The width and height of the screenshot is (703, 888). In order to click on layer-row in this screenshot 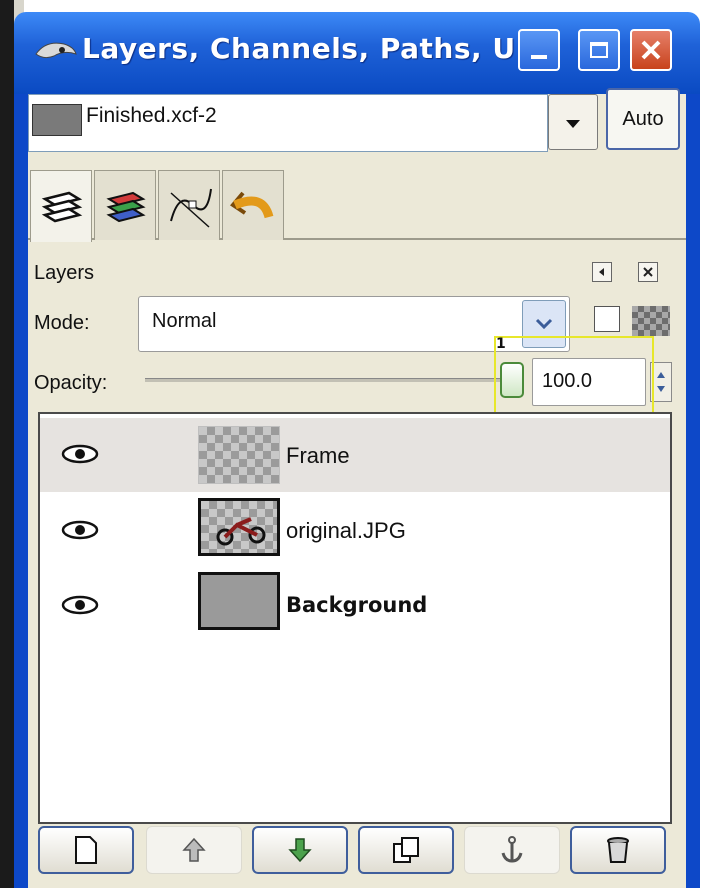, I will do `click(355, 455)`.